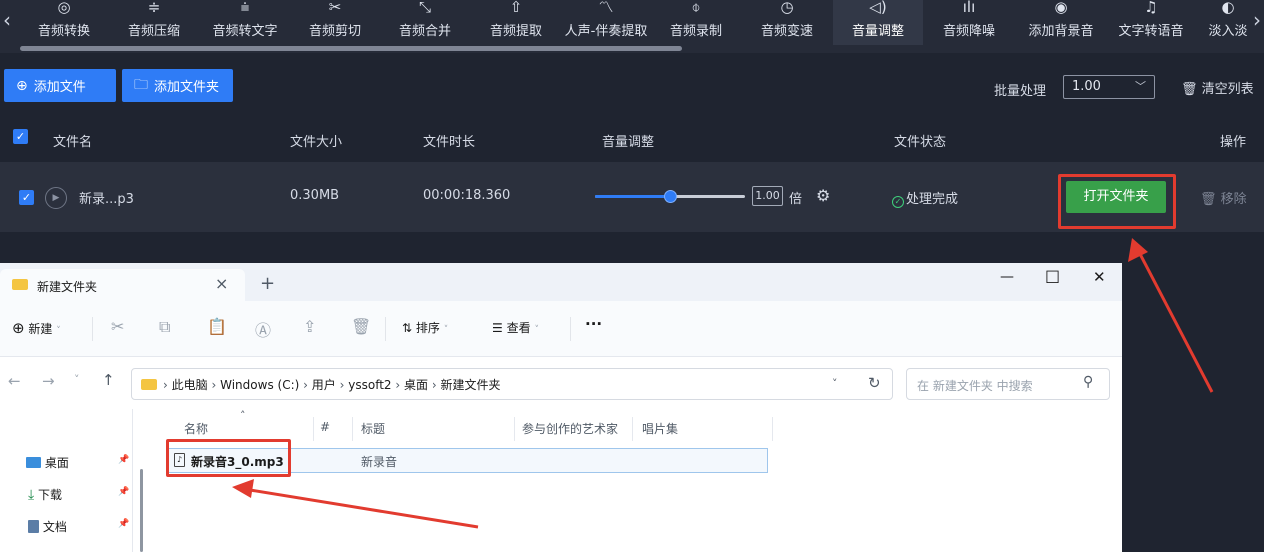 The width and height of the screenshot is (1264, 552). What do you see at coordinates (316, 142) in the screenshot?
I see `header-size: 文件大小` at bounding box center [316, 142].